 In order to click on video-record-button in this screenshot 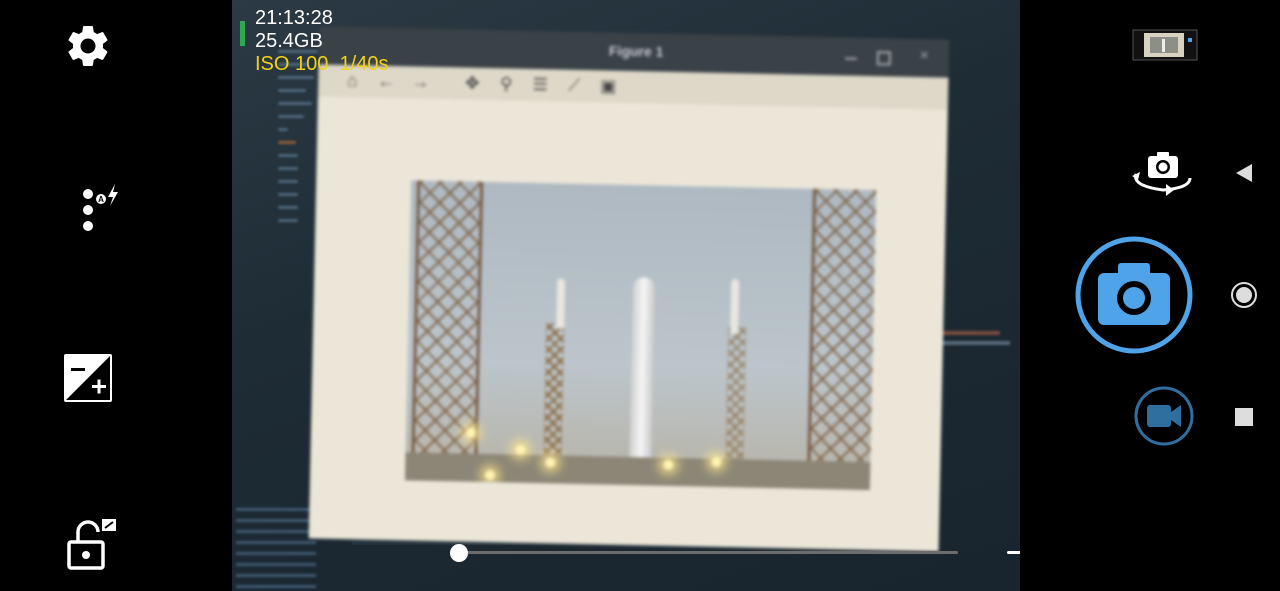, I will do `click(1164, 416)`.